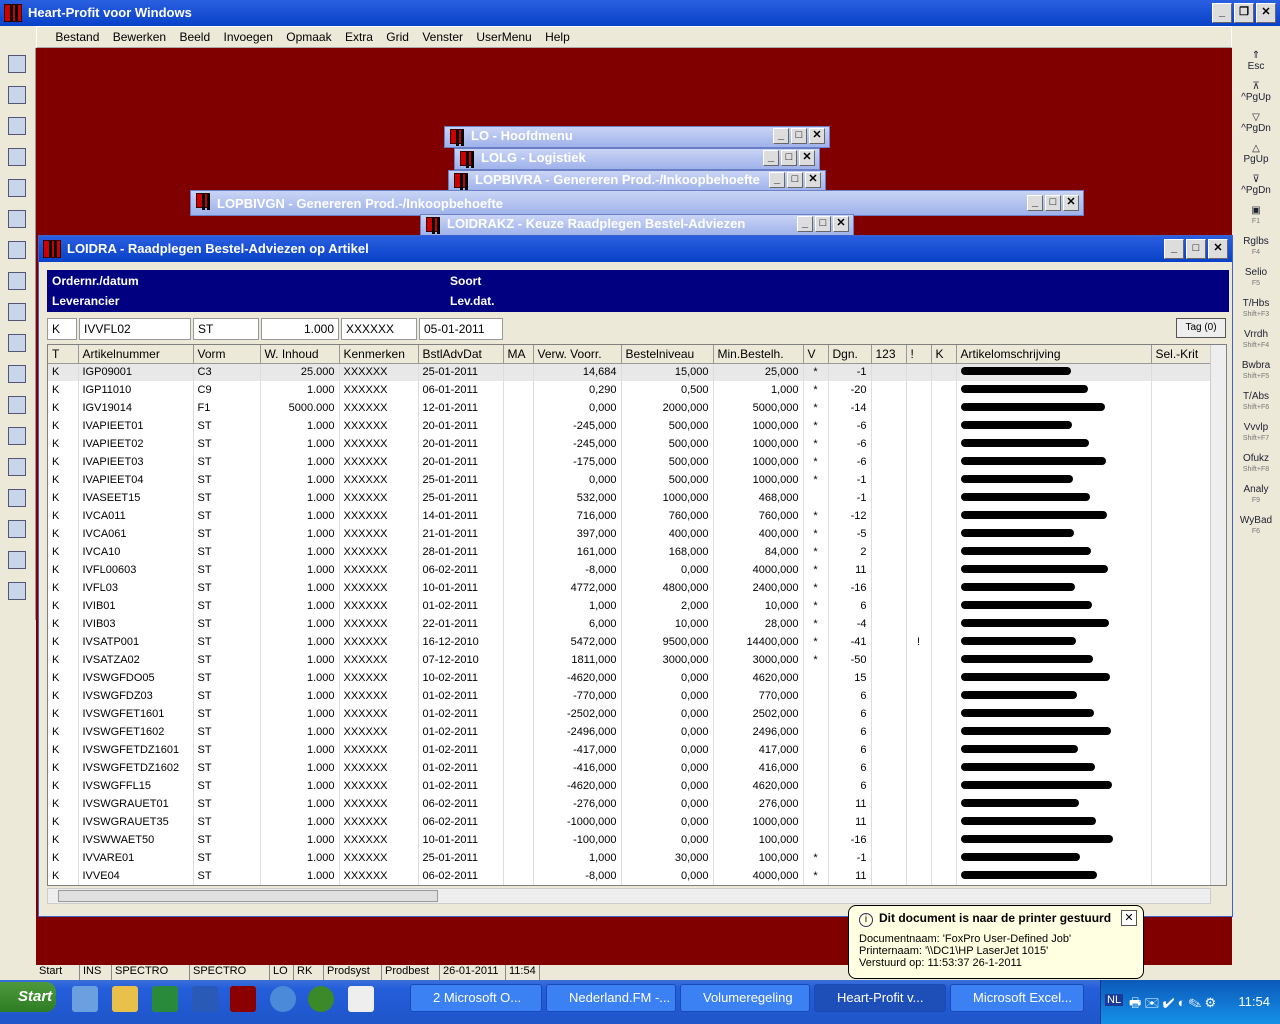  Describe the element at coordinates (17, 467) in the screenshot. I see `copy-icon` at that location.